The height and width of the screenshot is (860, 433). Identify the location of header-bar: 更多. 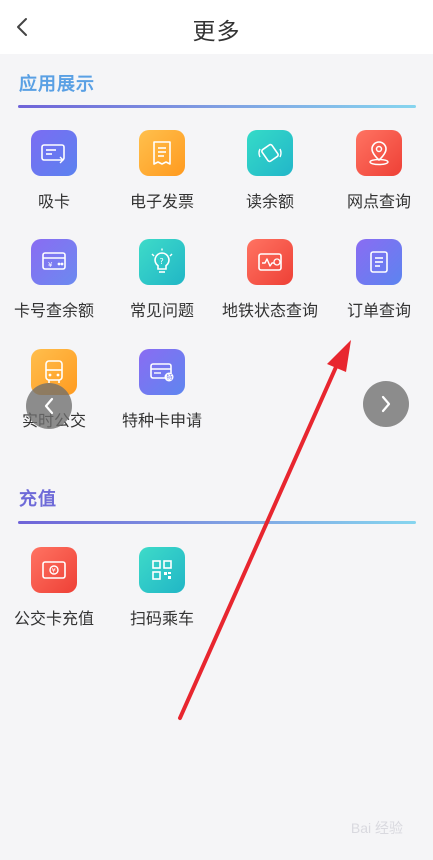
(216, 27).